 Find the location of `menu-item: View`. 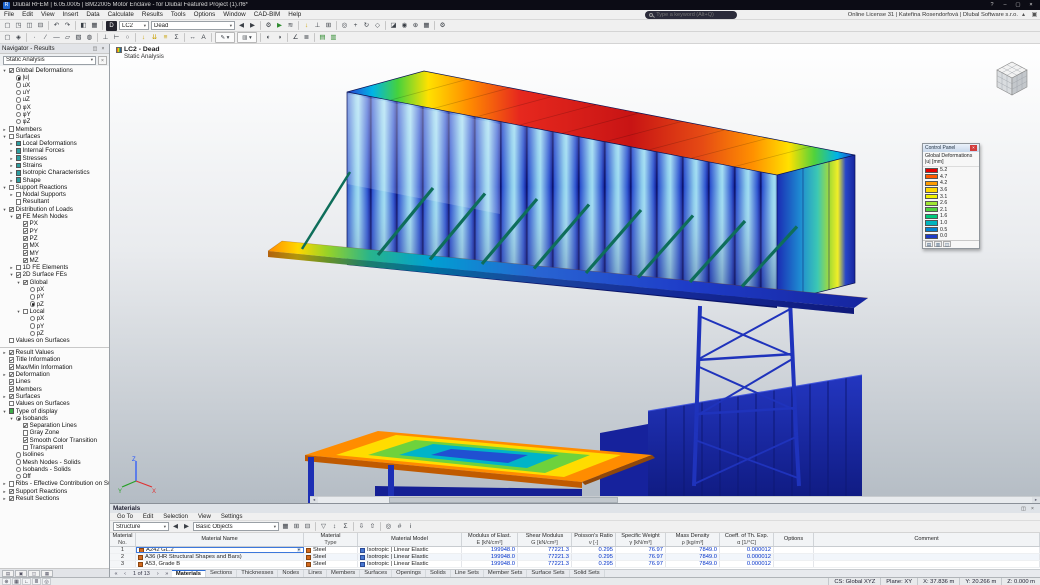

menu-item: View is located at coordinates (48, 14).